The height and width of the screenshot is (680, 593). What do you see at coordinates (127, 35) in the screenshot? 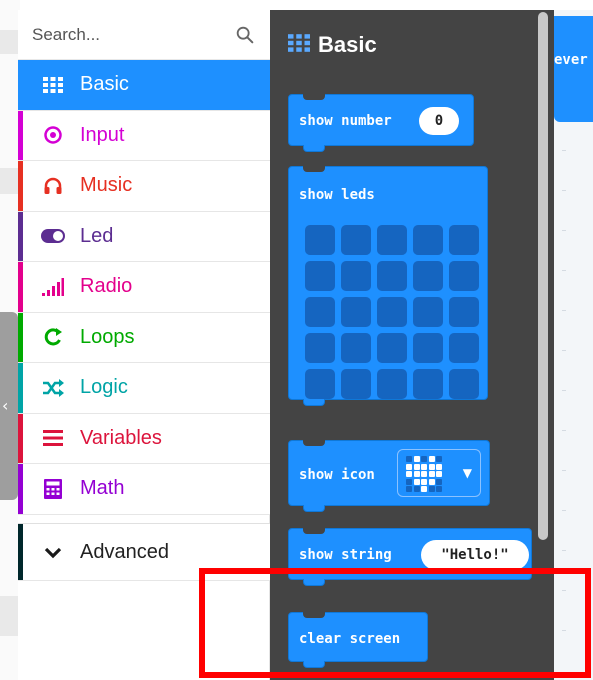
I see `search-input` at bounding box center [127, 35].